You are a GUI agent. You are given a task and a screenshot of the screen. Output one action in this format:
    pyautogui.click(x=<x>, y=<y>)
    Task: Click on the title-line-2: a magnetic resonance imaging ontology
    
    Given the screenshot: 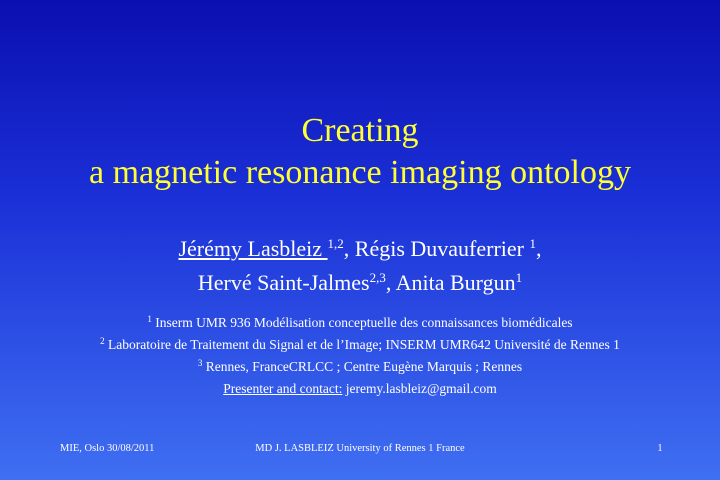 What is the action you would take?
    pyautogui.click(x=360, y=172)
    